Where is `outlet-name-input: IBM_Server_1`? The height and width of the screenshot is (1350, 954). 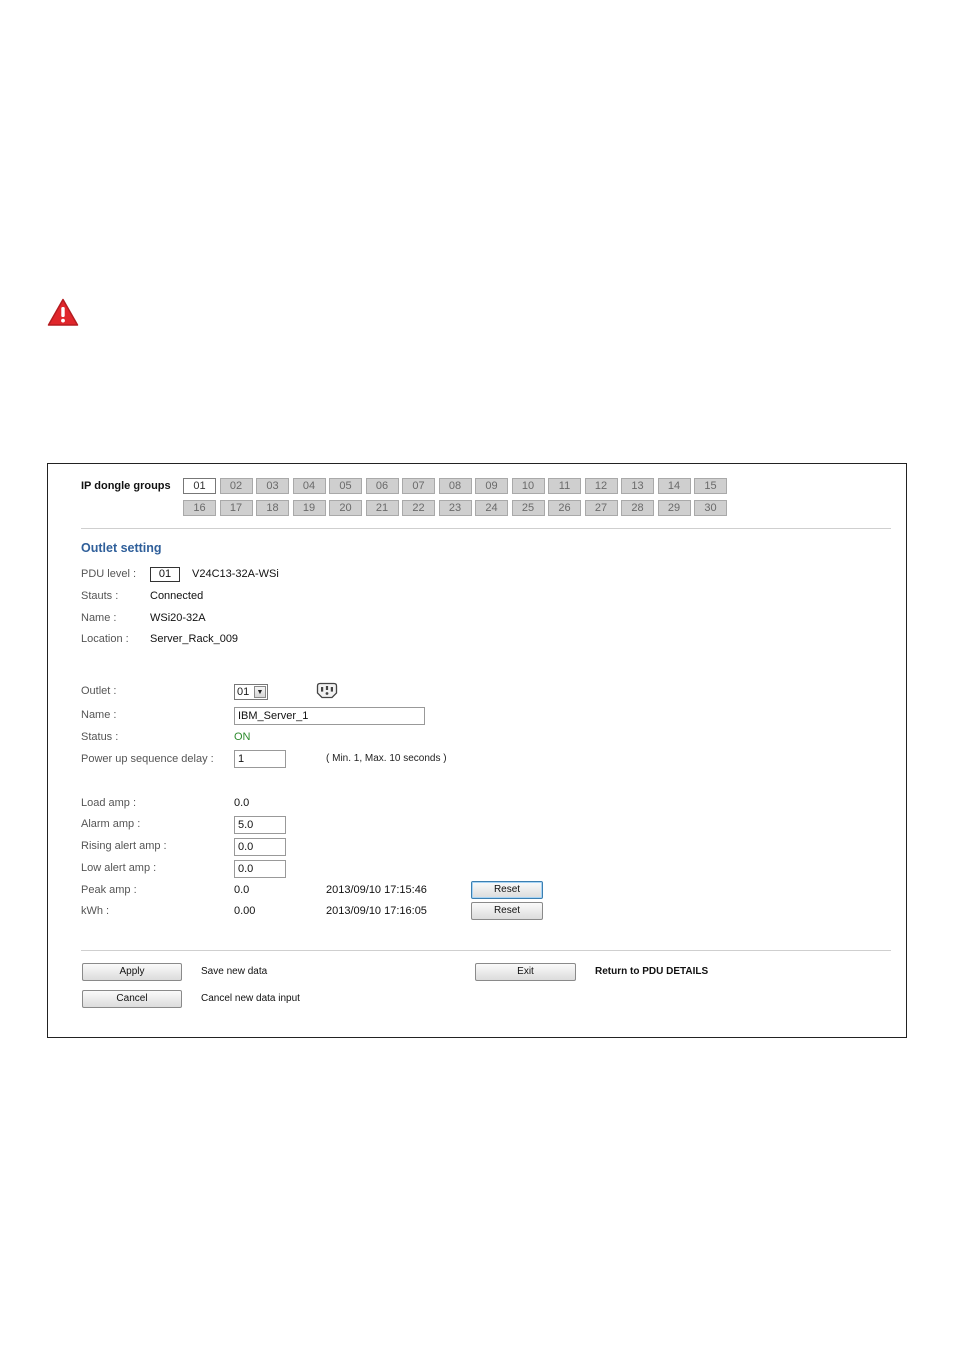
outlet-name-input: IBM_Server_1 is located at coordinates (329, 716).